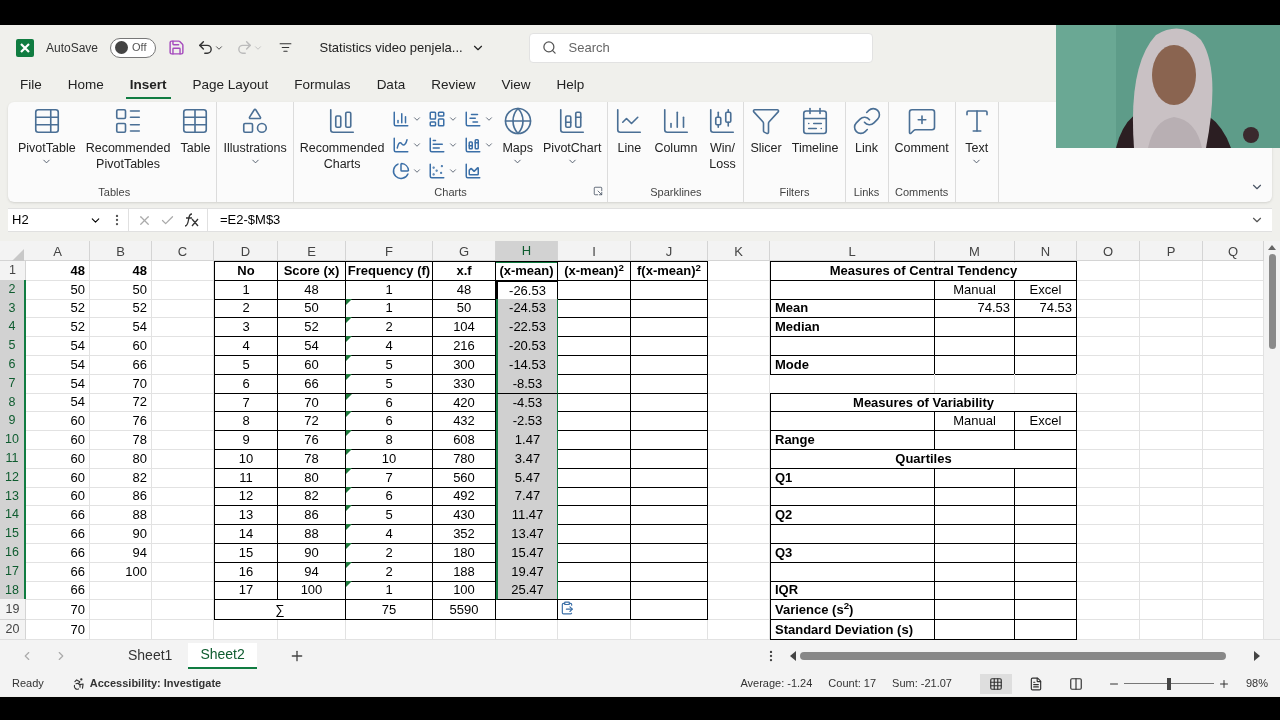  Describe the element at coordinates (13, 365) in the screenshot. I see `row-header: 6` at that location.